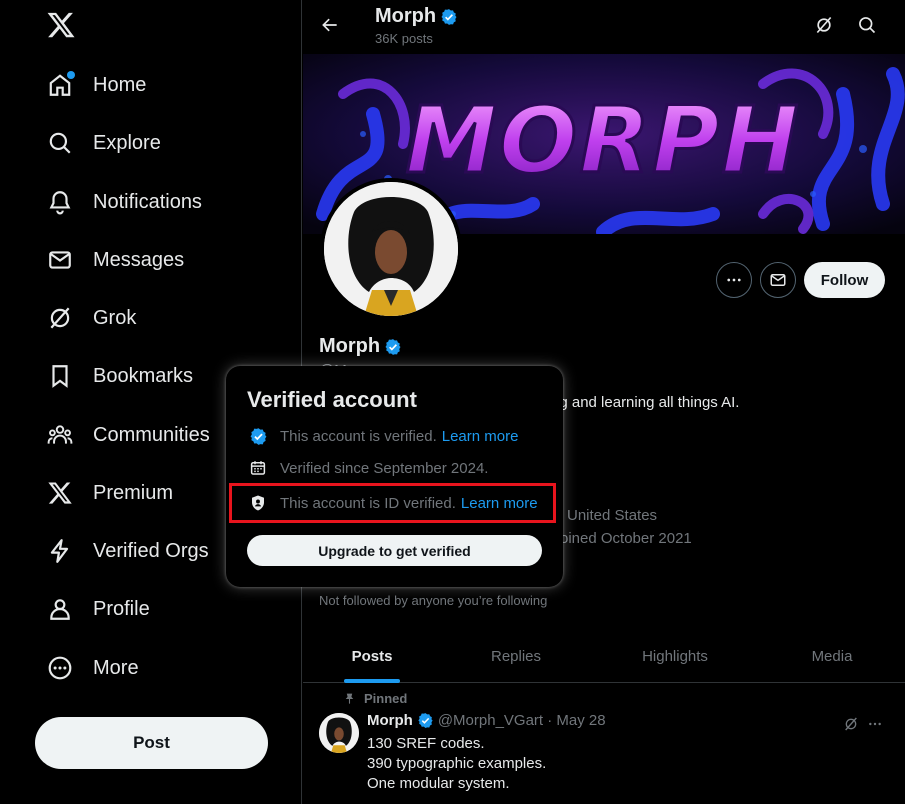 This screenshot has width=905, height=804. I want to click on pinned-label-row: Pinned, so click(375, 698).